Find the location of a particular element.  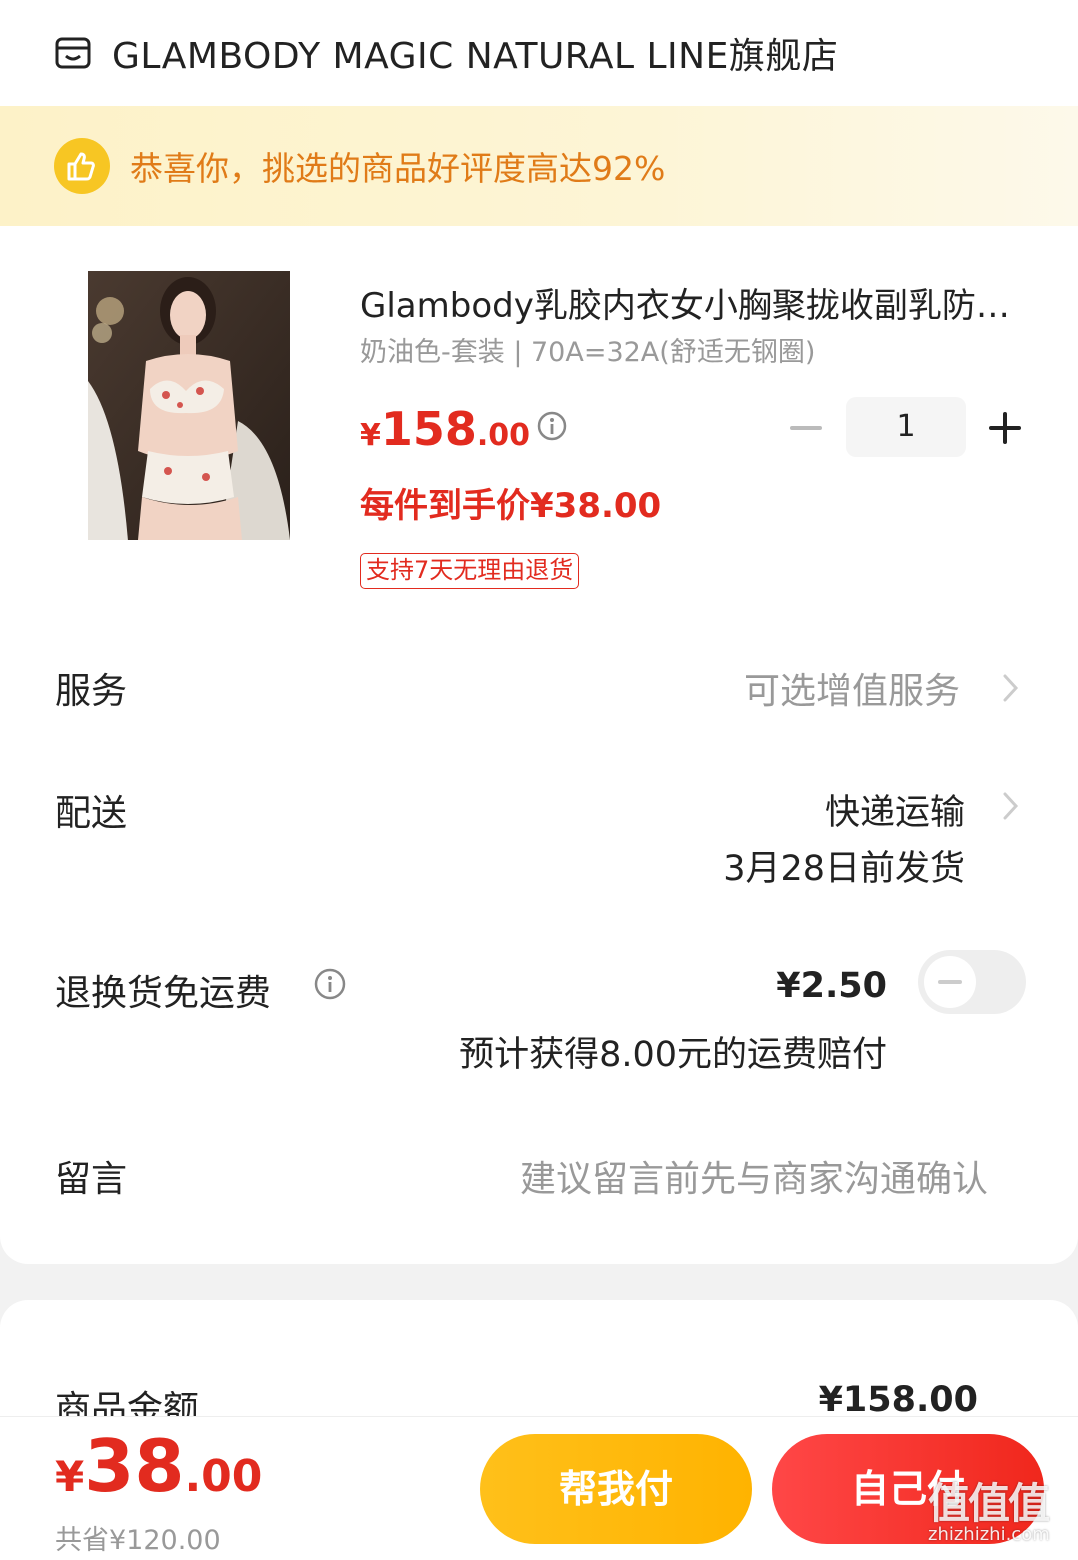

plus-icon is located at coordinates (1005, 428).